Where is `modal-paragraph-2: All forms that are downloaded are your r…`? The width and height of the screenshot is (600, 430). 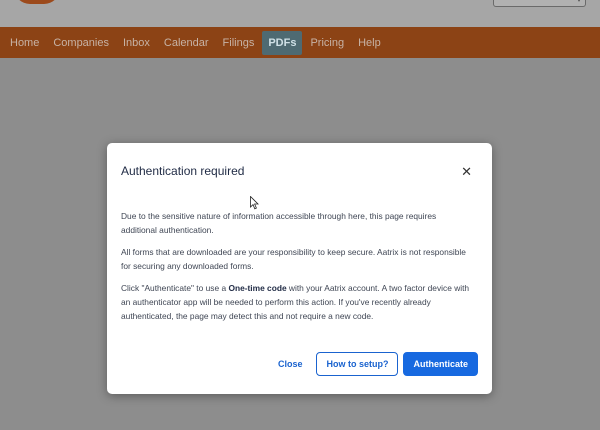
modal-paragraph-2: All forms that are downloaded are your r… is located at coordinates (293, 259).